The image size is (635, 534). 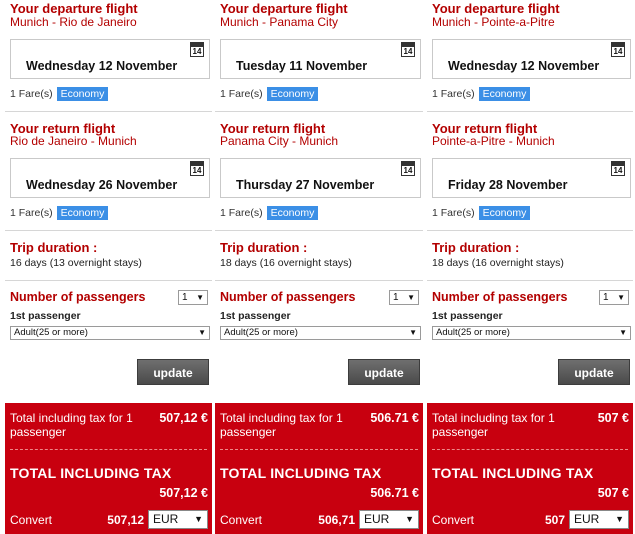 What do you see at coordinates (125, 520) in the screenshot?
I see `convert-amount: 507,12` at bounding box center [125, 520].